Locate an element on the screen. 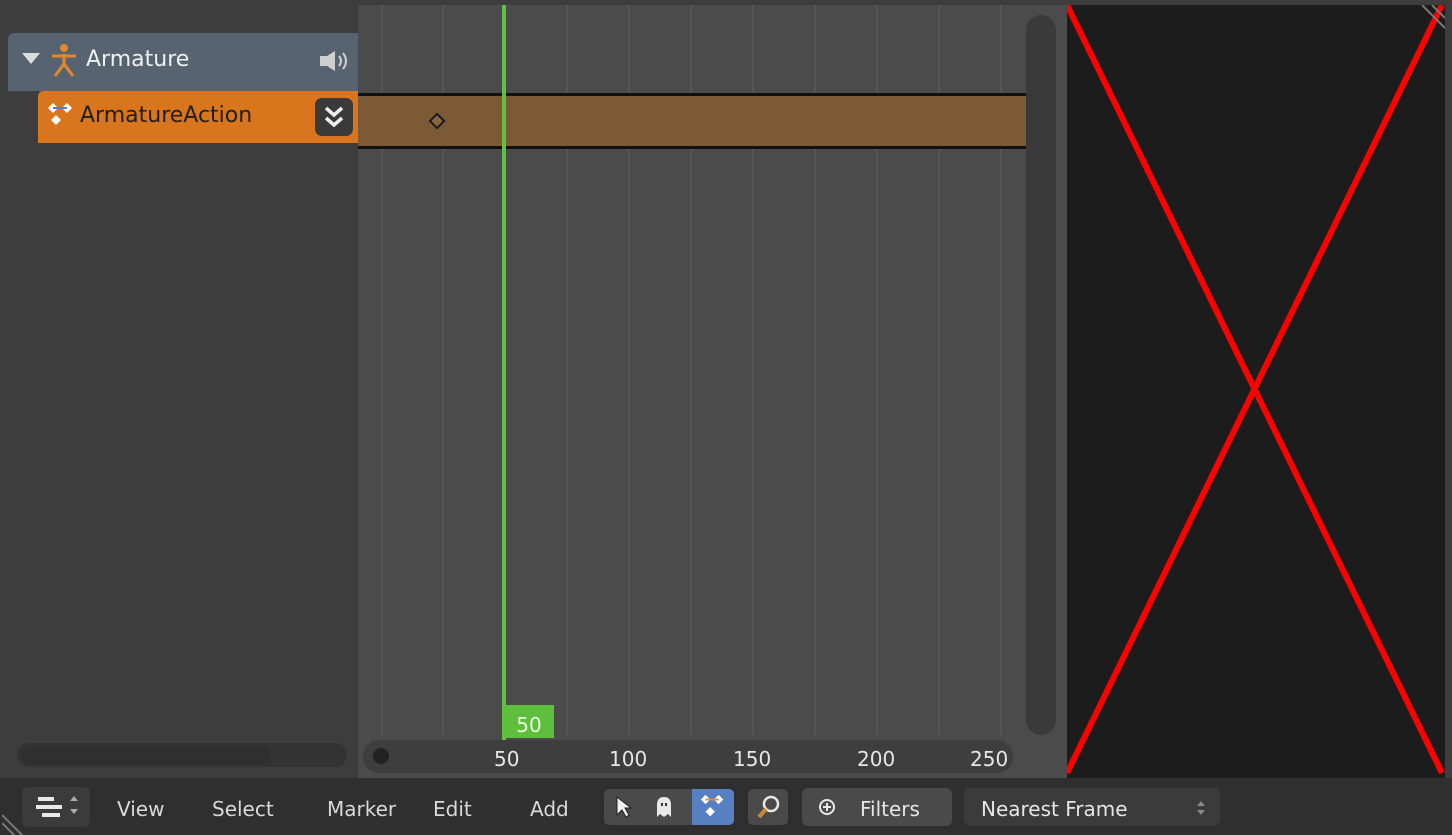 The image size is (1452, 835). speaker-icon is located at coordinates (335, 61).